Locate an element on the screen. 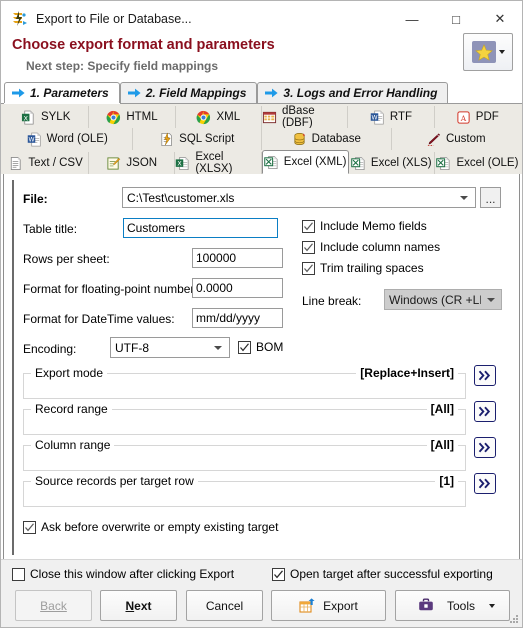 The width and height of the screenshot is (523, 628). format-tab-sylk: X SYLK is located at coordinates (46, 117).